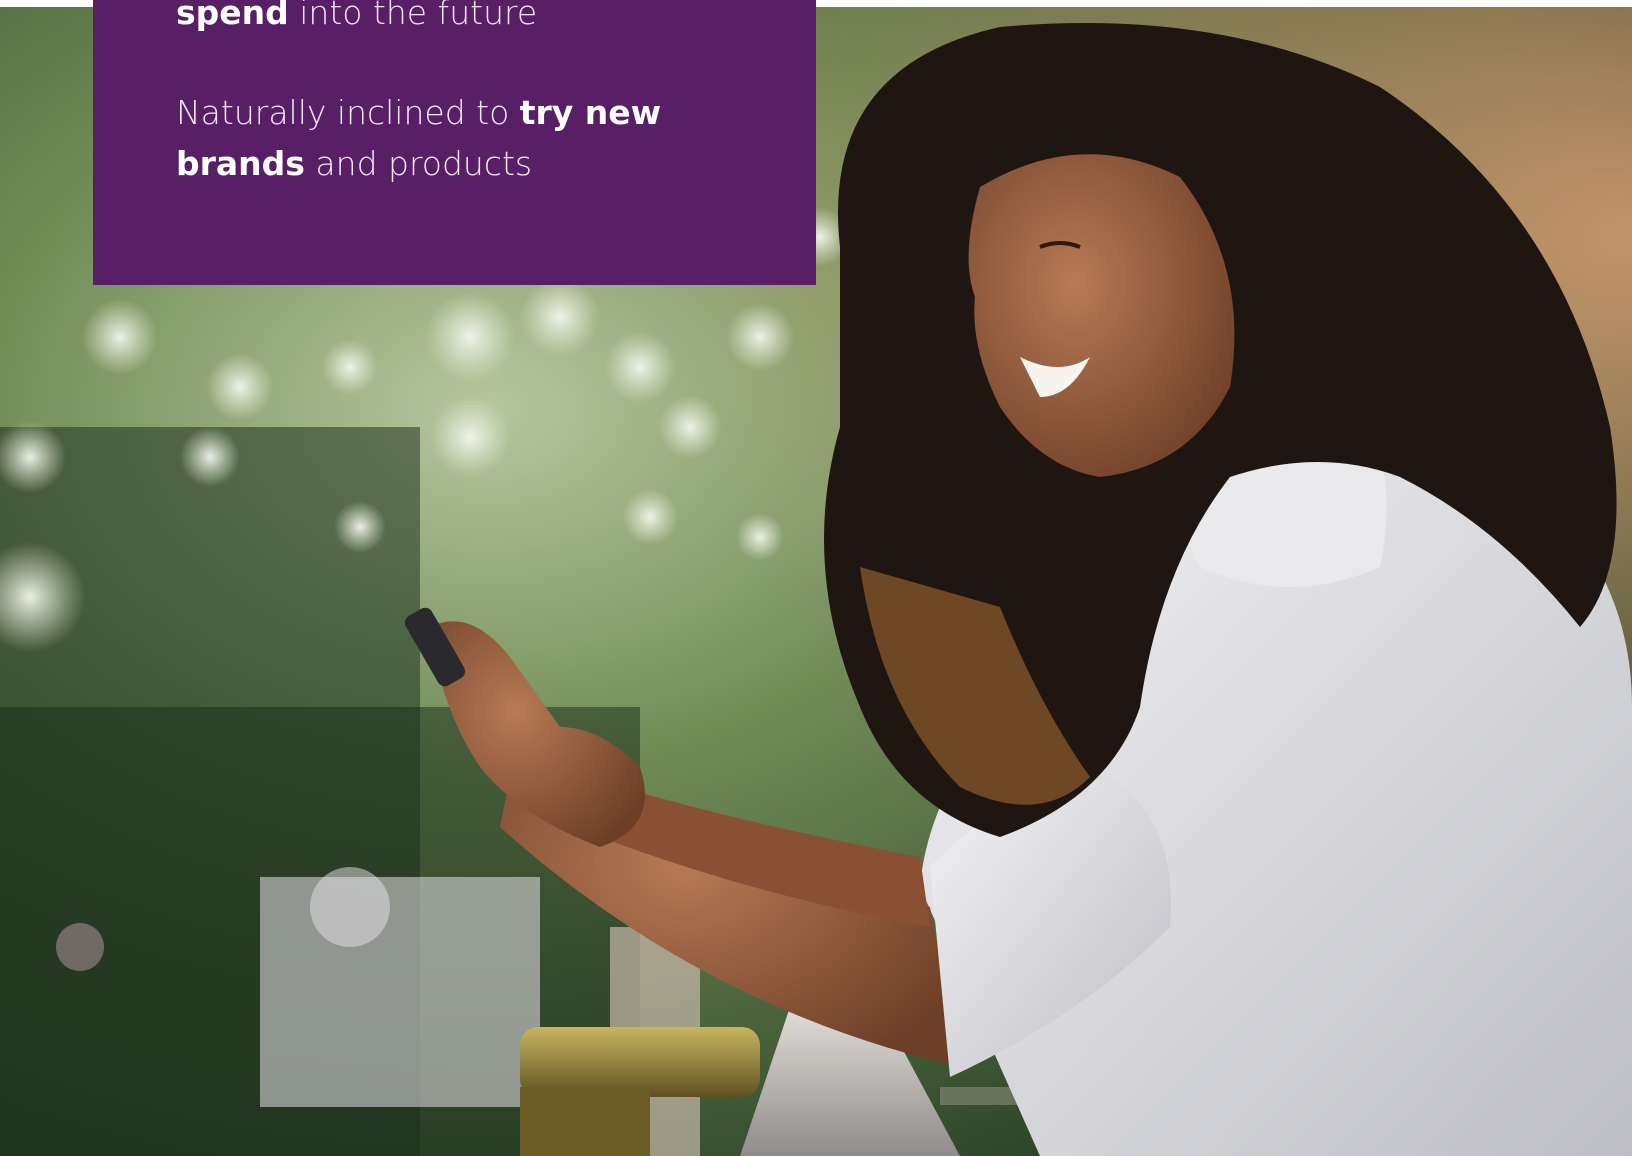  Describe the element at coordinates (590, 112) in the screenshot. I see `callout-bold-try-new: try new` at that location.